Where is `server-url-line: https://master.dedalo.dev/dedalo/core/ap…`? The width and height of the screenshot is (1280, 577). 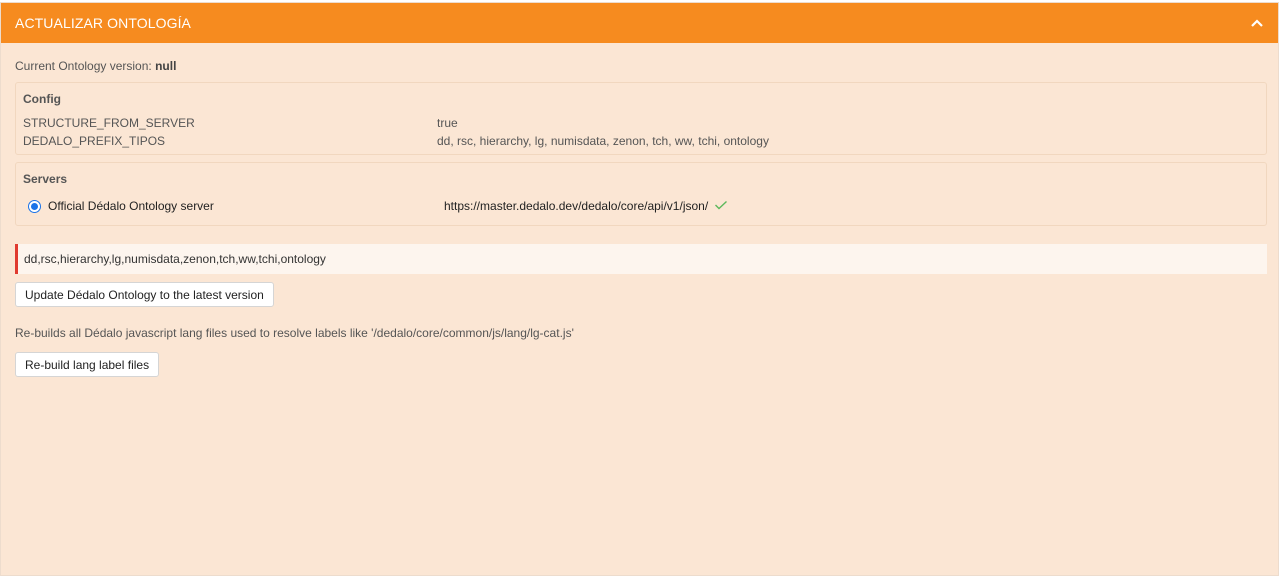
server-url-line: https://master.dedalo.dev/dedalo/core/ap… is located at coordinates (586, 206).